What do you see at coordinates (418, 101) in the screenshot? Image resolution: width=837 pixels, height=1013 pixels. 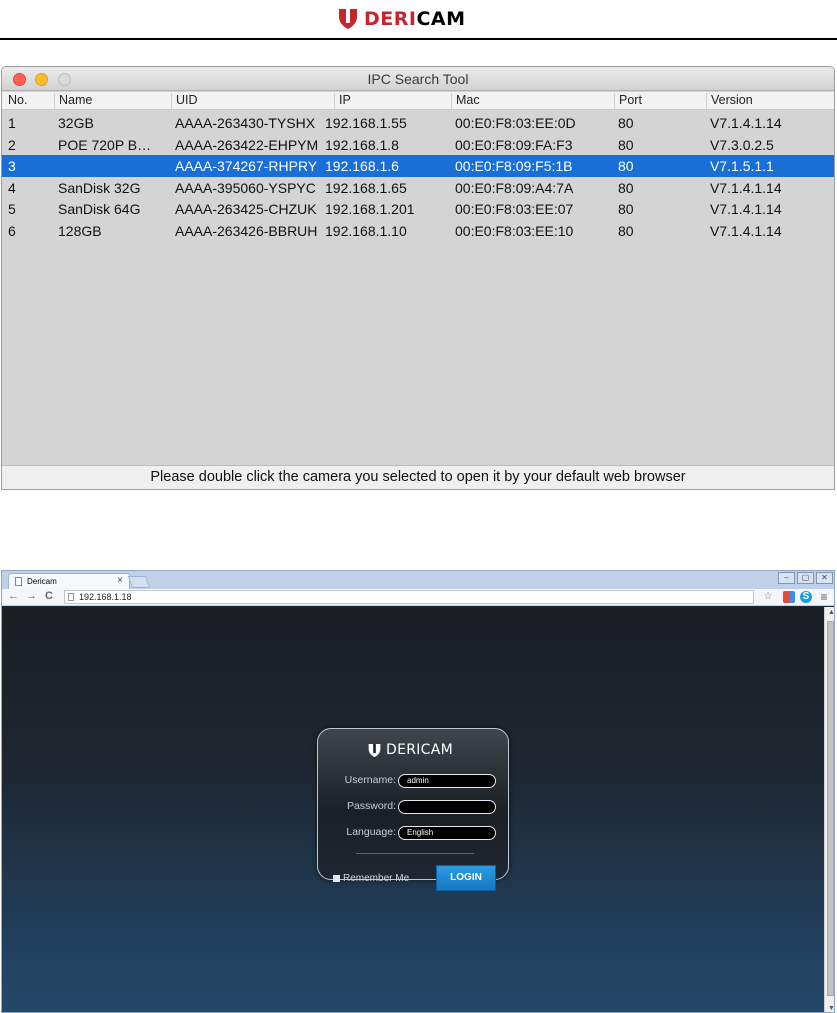 I see `table-header: No. Name UID IP Mac Port Version` at bounding box center [418, 101].